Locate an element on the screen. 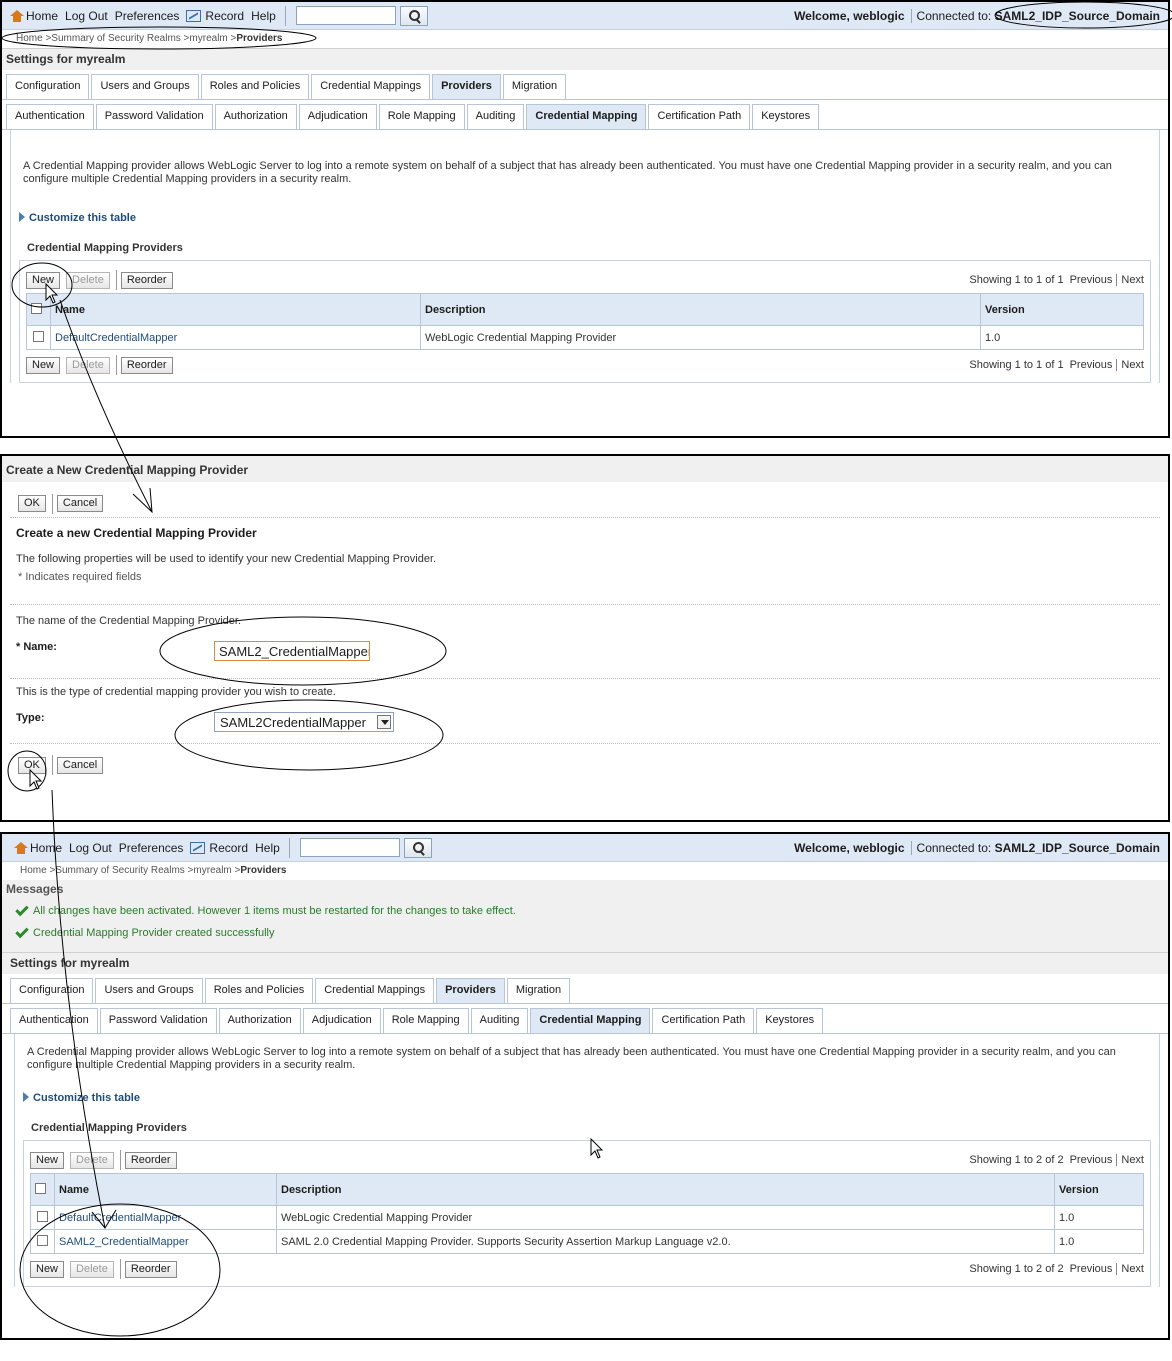  provider-name-link: SAML2_CredentialMapper is located at coordinates (165, 1241).